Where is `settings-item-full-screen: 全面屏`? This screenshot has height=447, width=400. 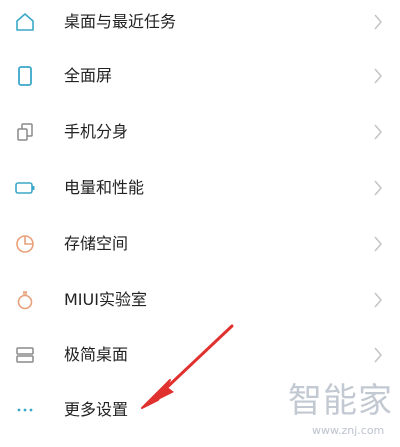 settings-item-full-screen: 全面屏 is located at coordinates (200, 76).